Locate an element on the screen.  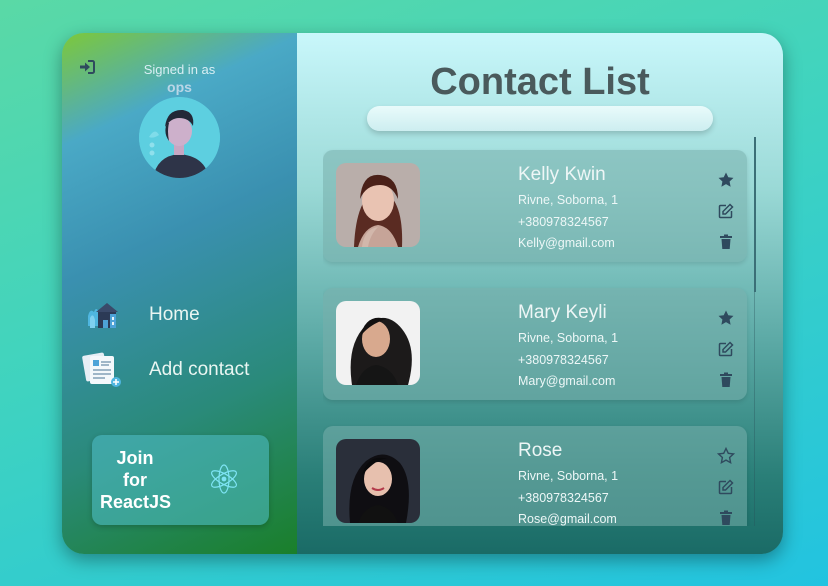
join-line-2: for is located at coordinates (135, 480).